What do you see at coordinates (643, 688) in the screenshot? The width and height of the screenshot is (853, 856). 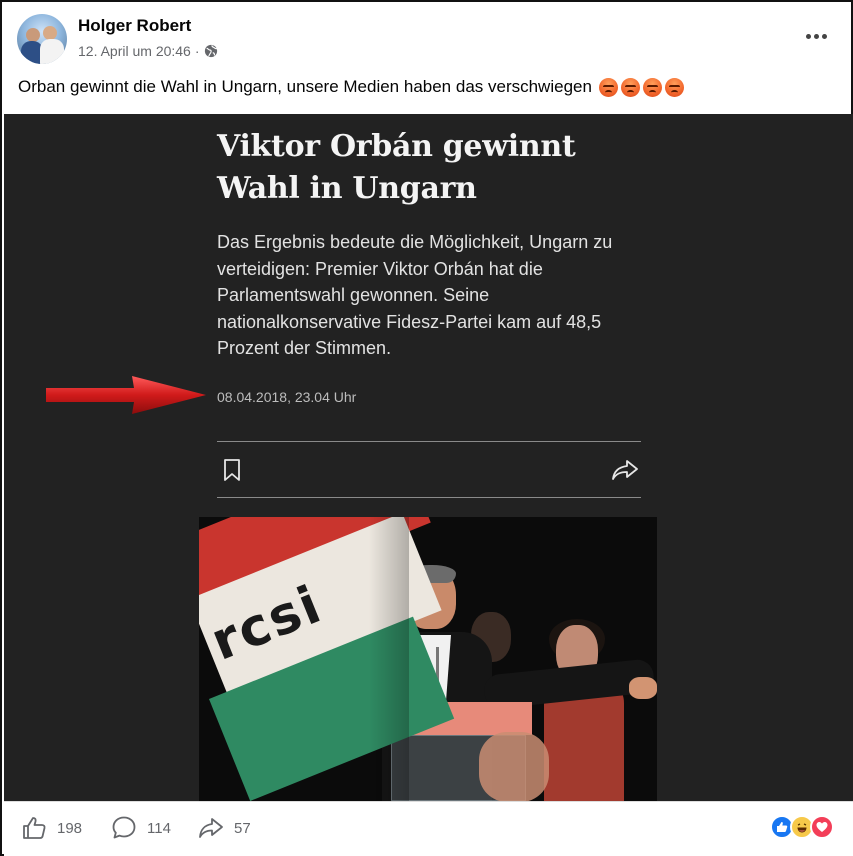 I see `speaker-hand` at bounding box center [643, 688].